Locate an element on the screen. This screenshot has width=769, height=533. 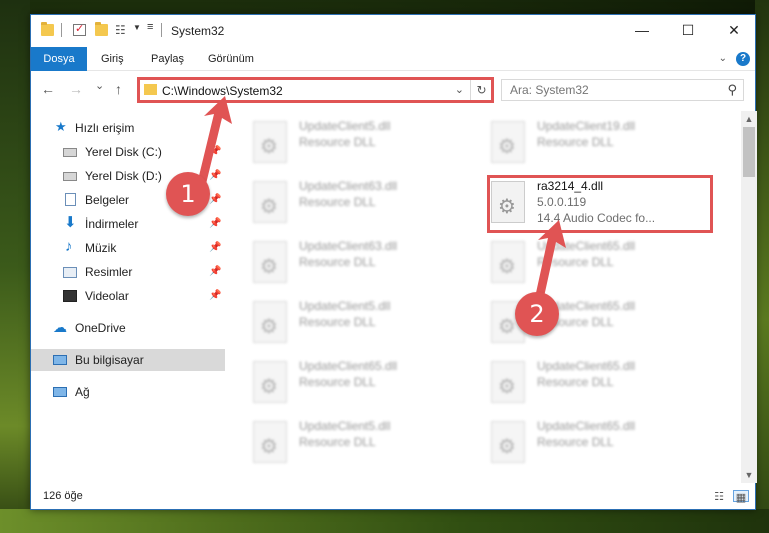
address-path: C:\Windows\System32 is located at coordinates (222, 91).